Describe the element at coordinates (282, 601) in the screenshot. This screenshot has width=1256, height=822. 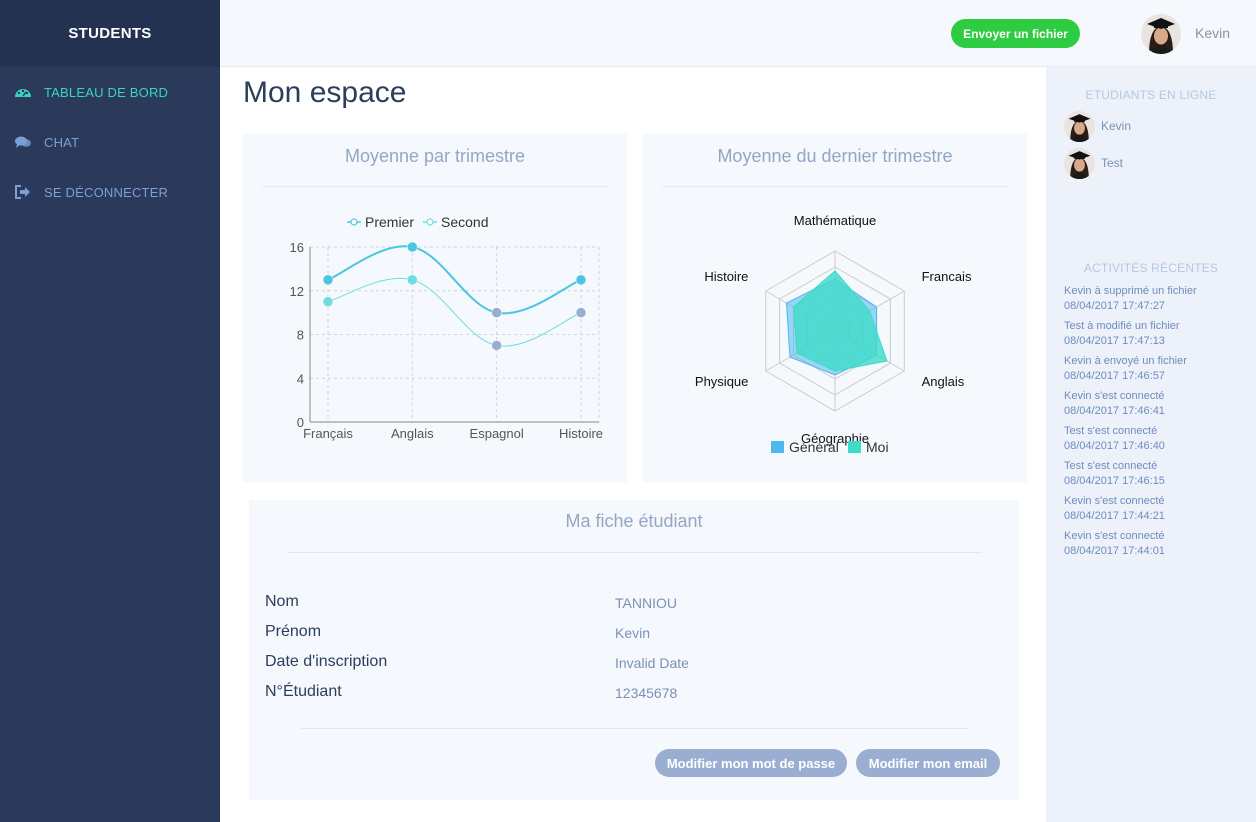
I see `info-label-nom: Nom` at that location.